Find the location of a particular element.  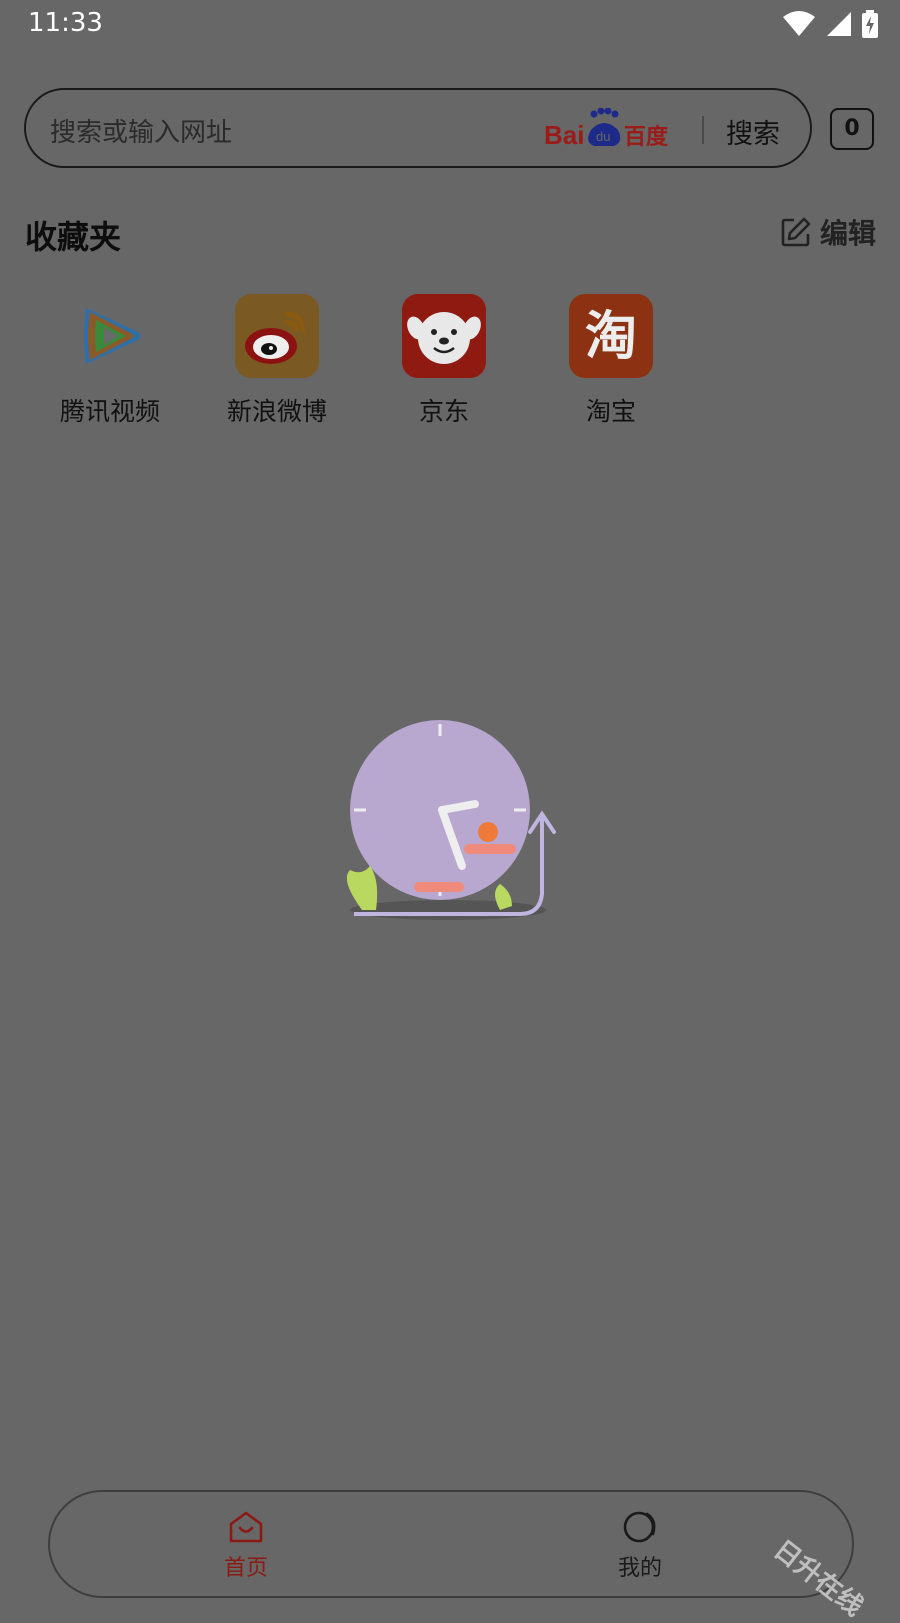

weibo-icon is located at coordinates (277, 336).